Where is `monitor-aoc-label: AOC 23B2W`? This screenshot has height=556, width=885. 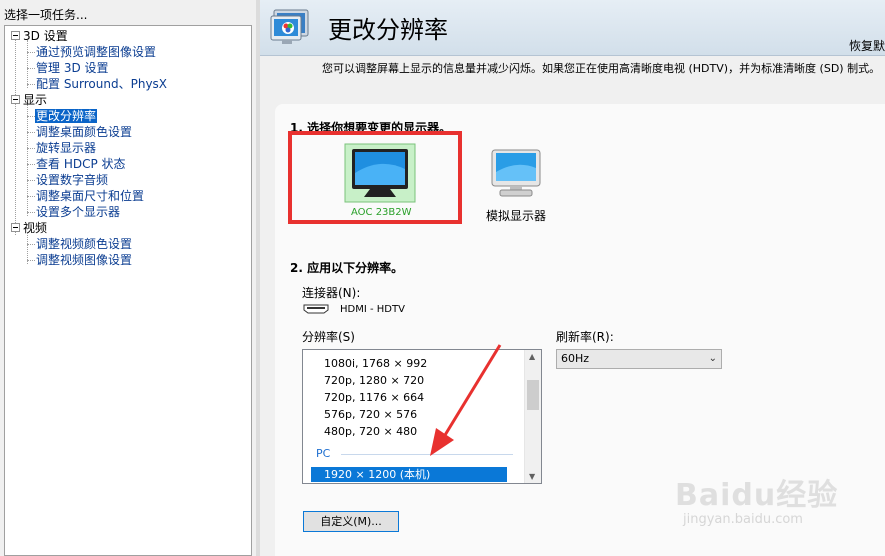 monitor-aoc-label: AOC 23B2W is located at coordinates (381, 212).